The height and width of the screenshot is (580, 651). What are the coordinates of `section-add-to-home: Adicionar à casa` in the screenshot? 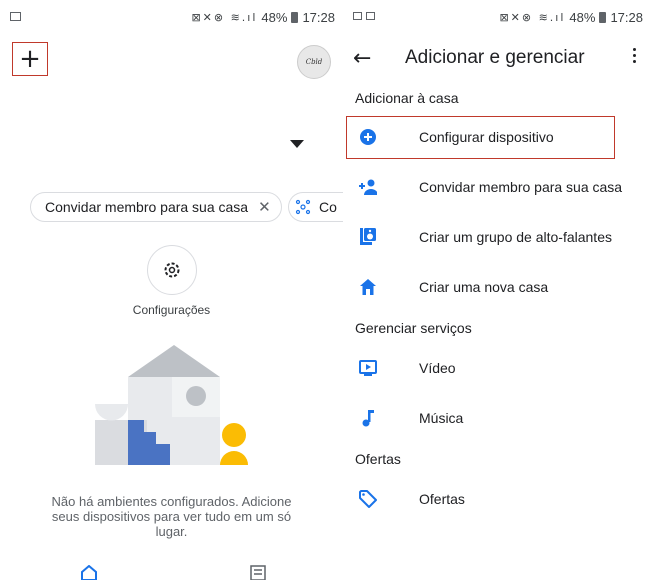 It's located at (407, 98).